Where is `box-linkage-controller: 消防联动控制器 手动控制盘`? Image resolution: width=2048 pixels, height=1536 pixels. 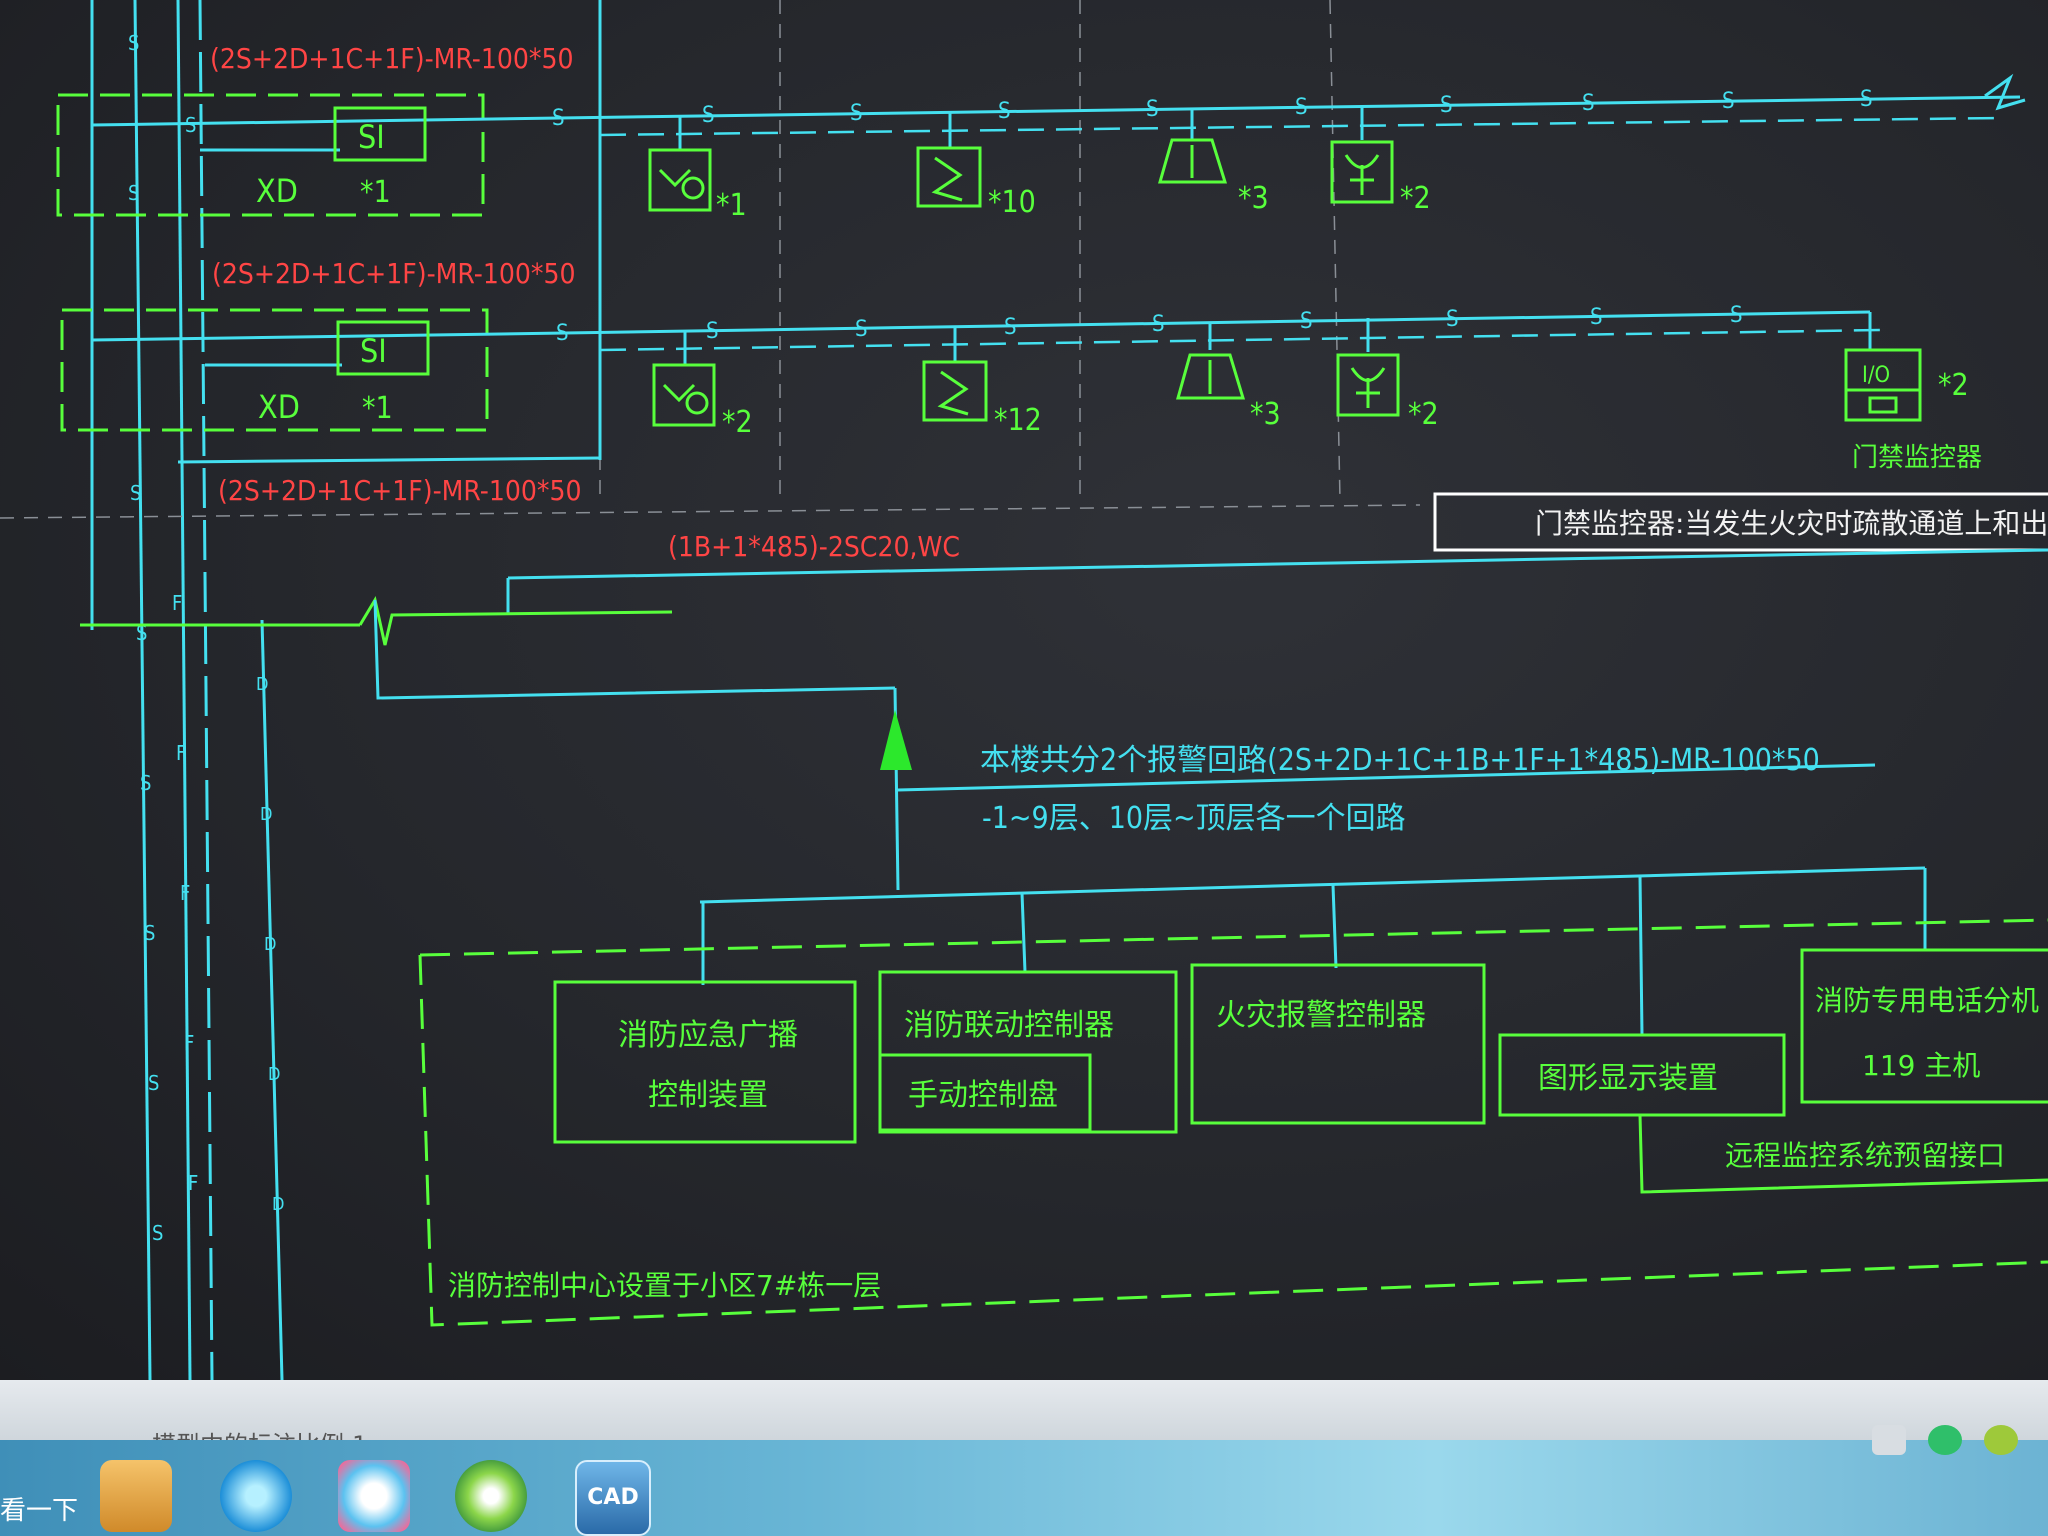 box-linkage-controller: 消防联动控制器 手动控制盘 is located at coordinates (1028, 1052).